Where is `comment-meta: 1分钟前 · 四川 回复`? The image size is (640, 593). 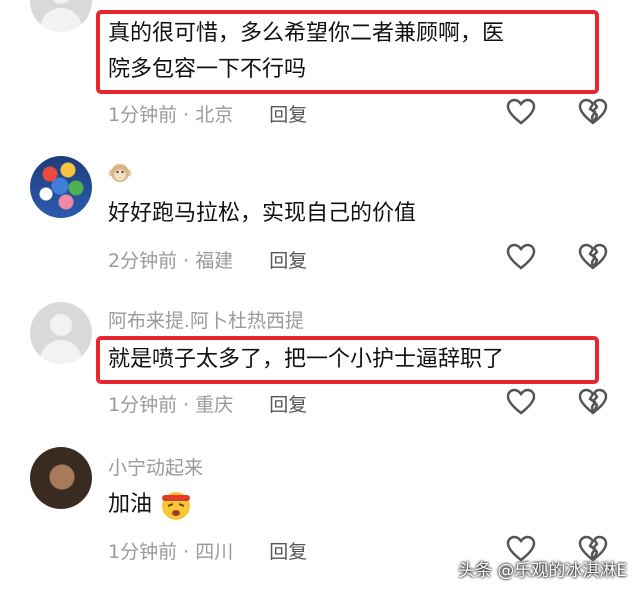 comment-meta: 1分钟前 · 四川 回复 is located at coordinates (207, 550).